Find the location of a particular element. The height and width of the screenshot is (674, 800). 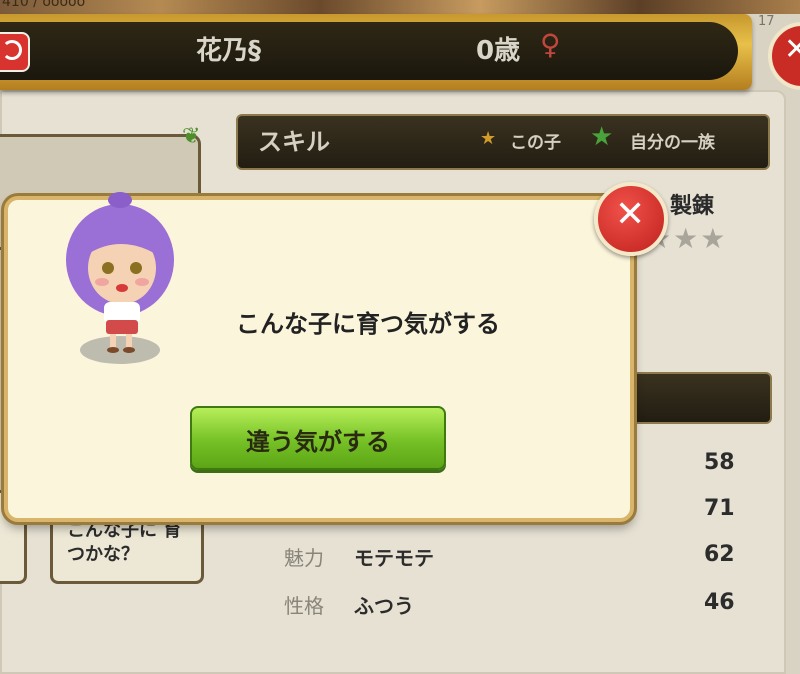

back-button is located at coordinates (15, 52).